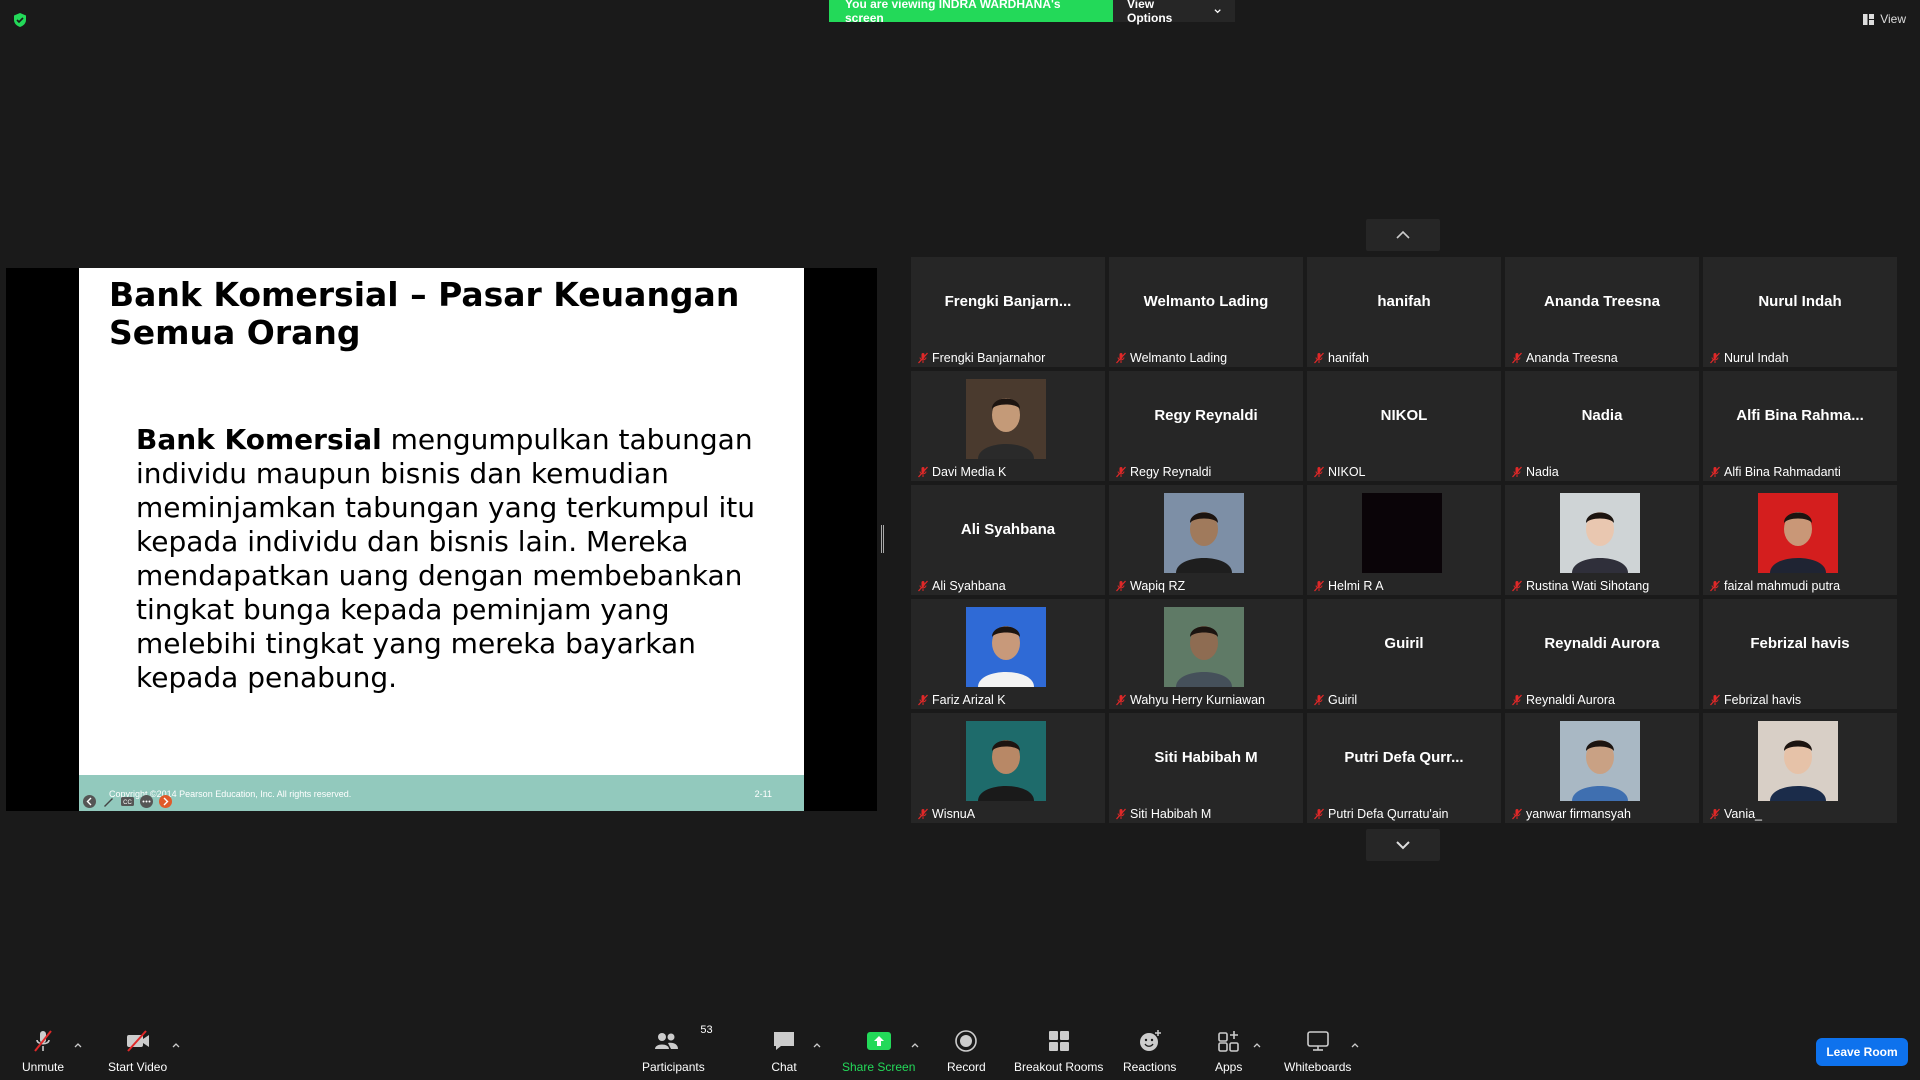 This screenshot has height=1080, width=1920. Describe the element at coordinates (667, 1041) in the screenshot. I see `participants-icon` at that location.